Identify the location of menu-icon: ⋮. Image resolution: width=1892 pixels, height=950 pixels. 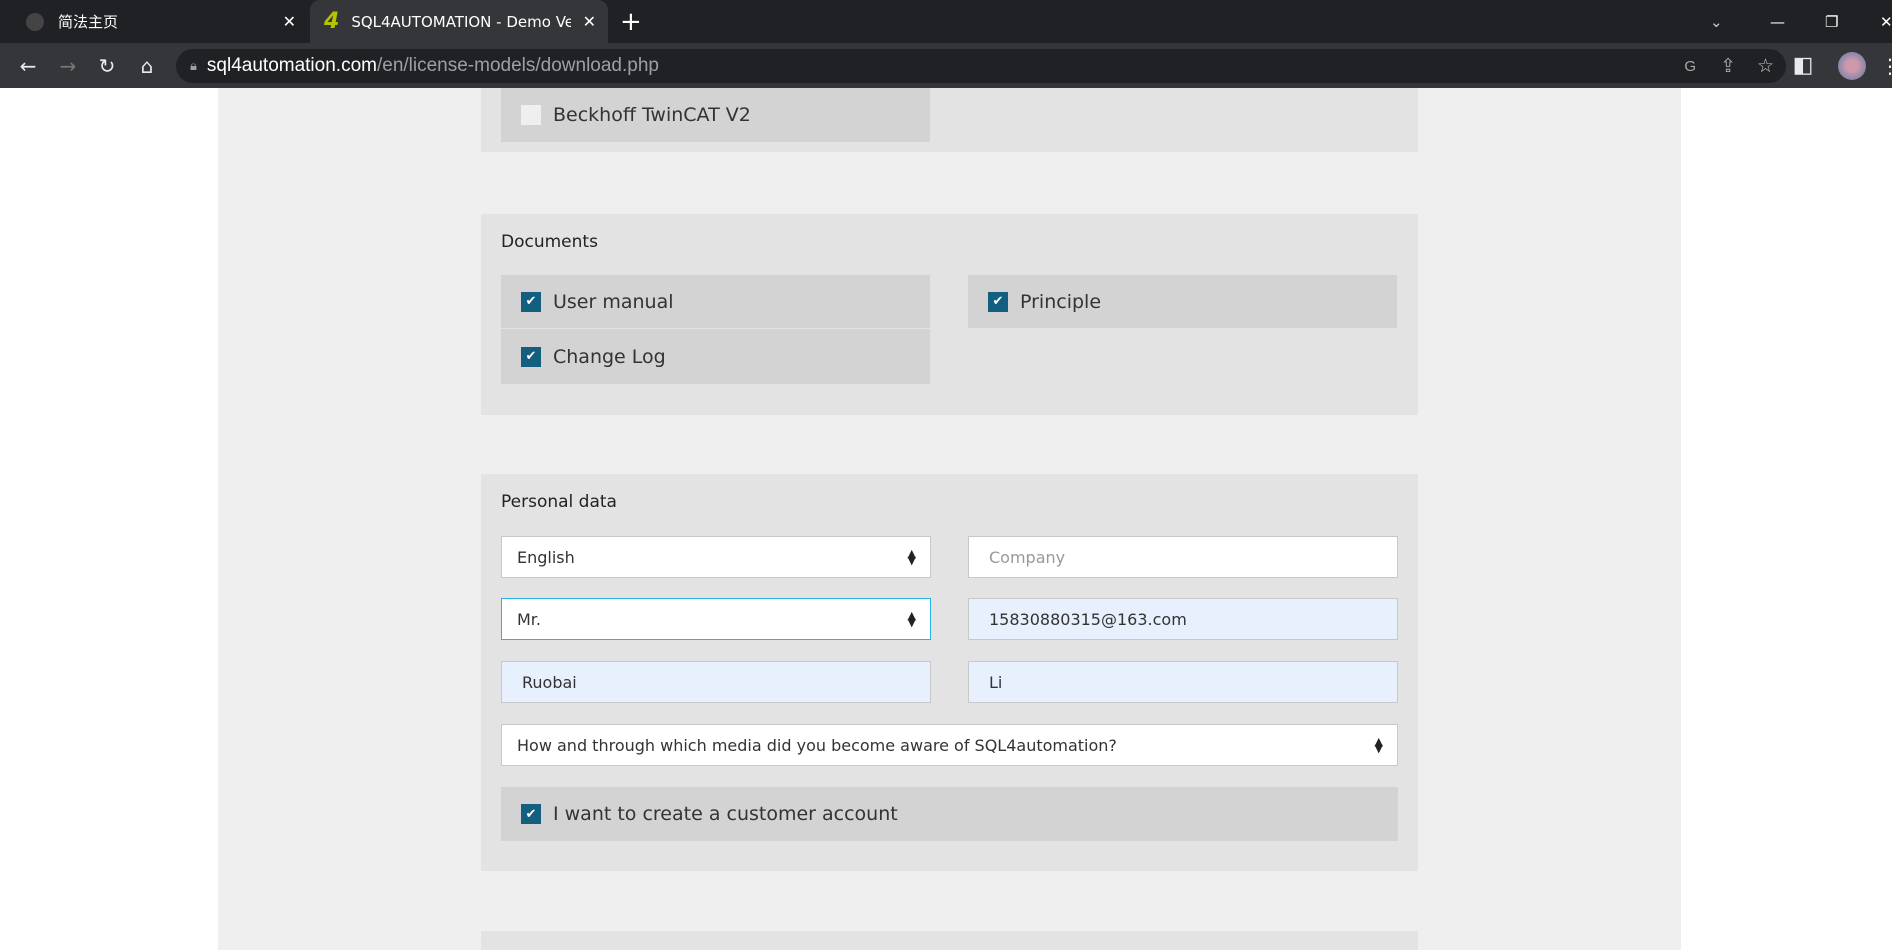
(1882, 65).